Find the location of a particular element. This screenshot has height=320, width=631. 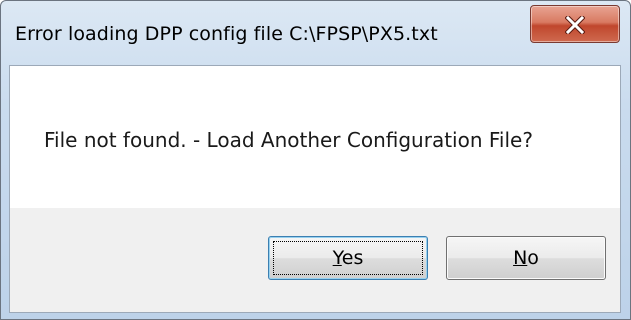

yes-accelerator: Y is located at coordinates (337, 258).